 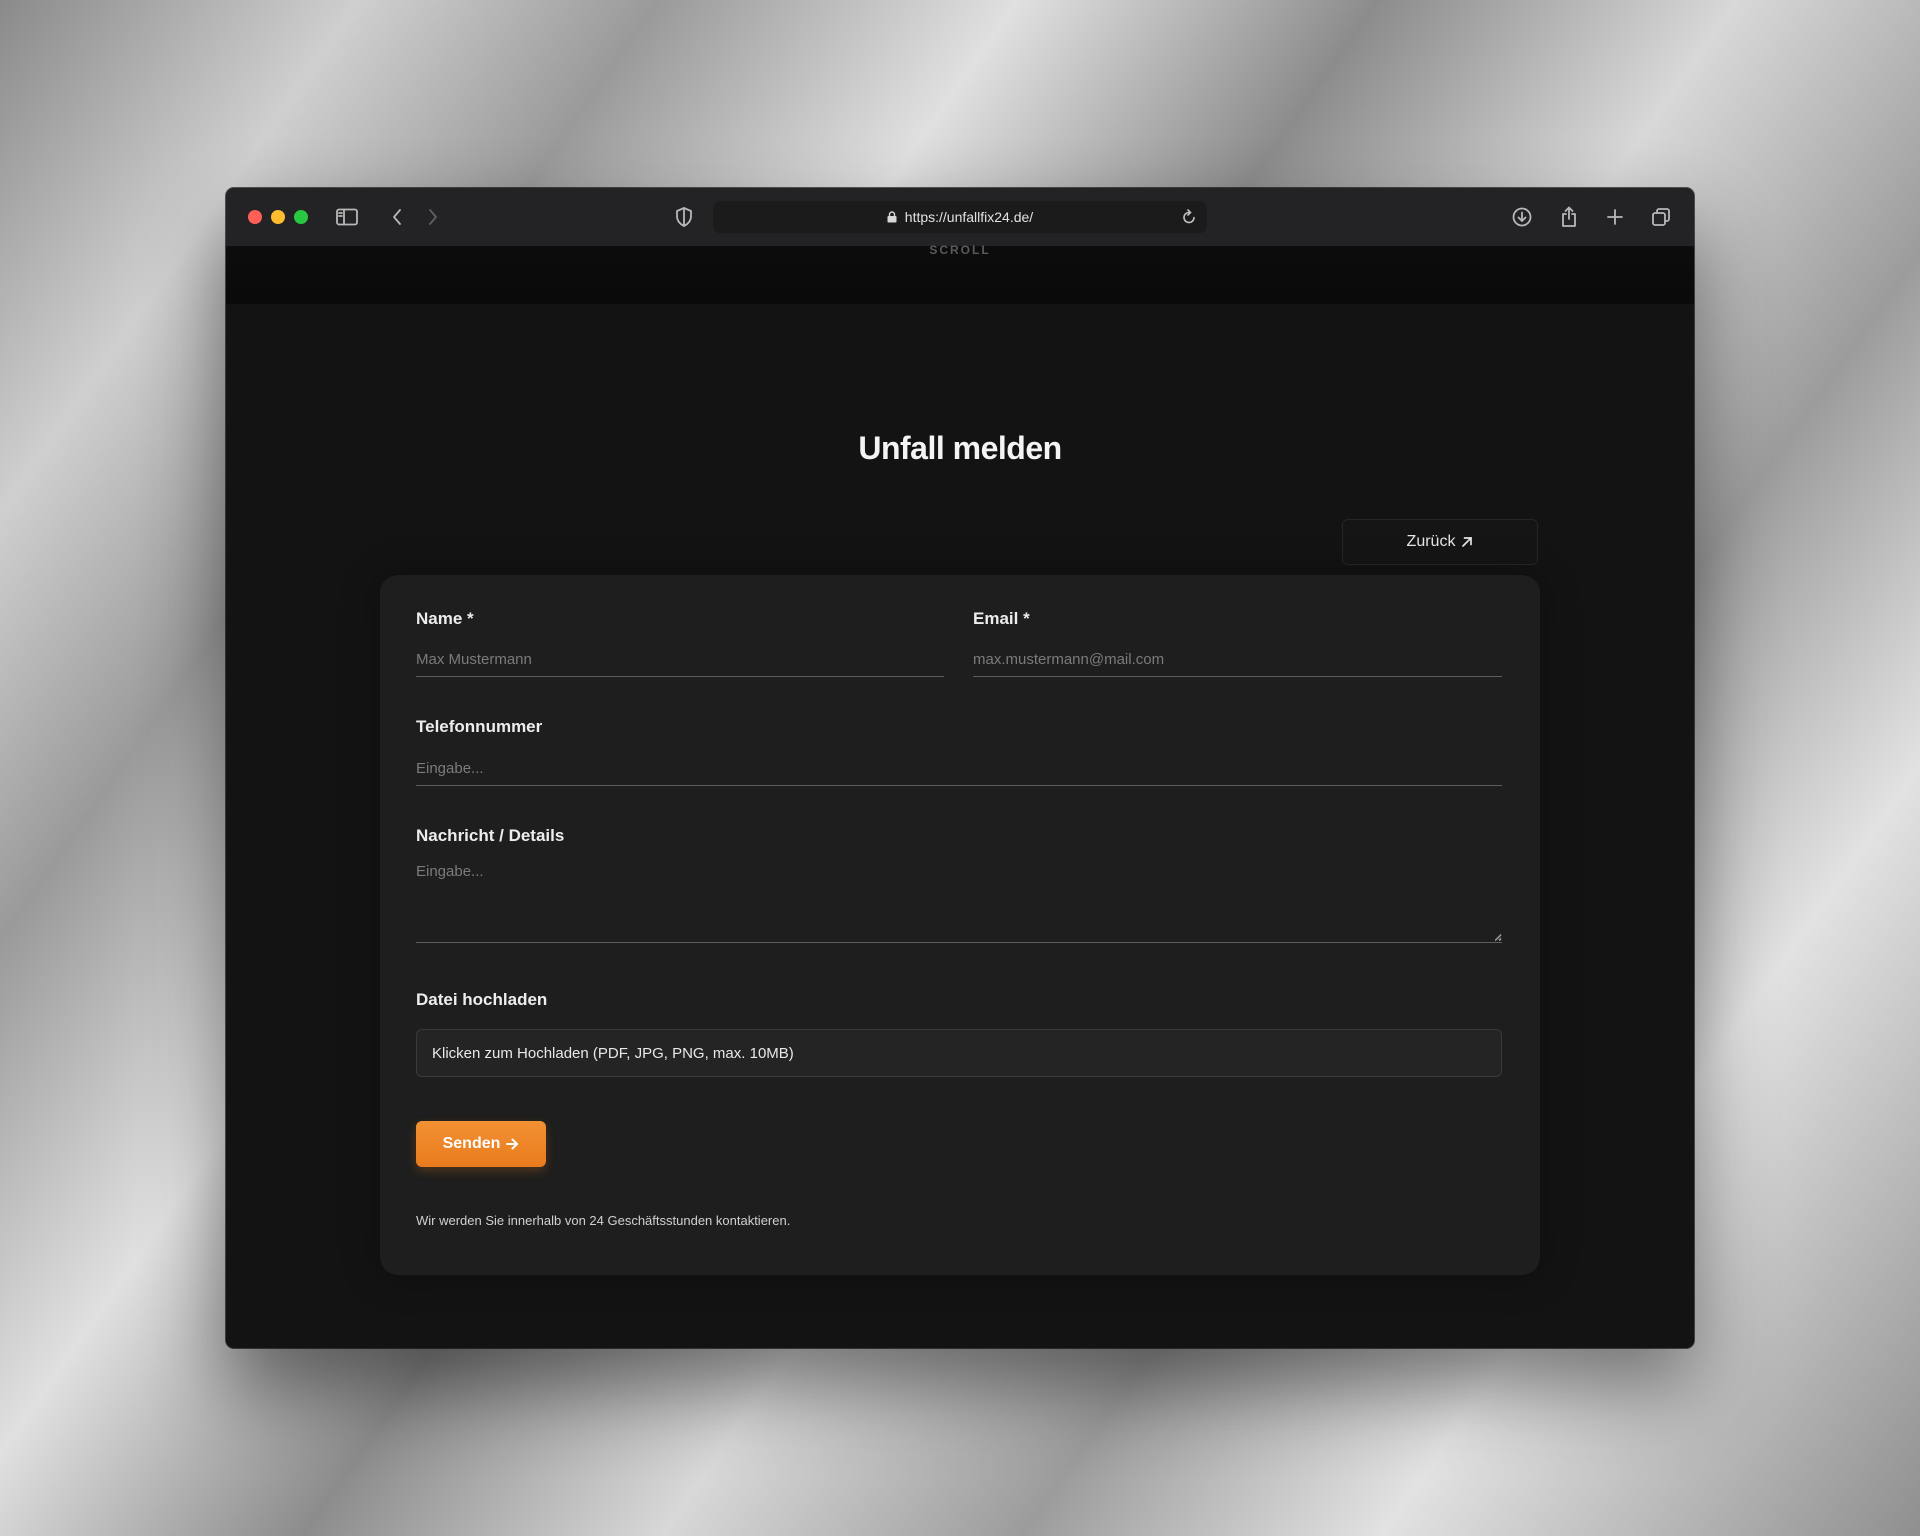 I want to click on arrow-up-right-icon, so click(x=1467, y=542).